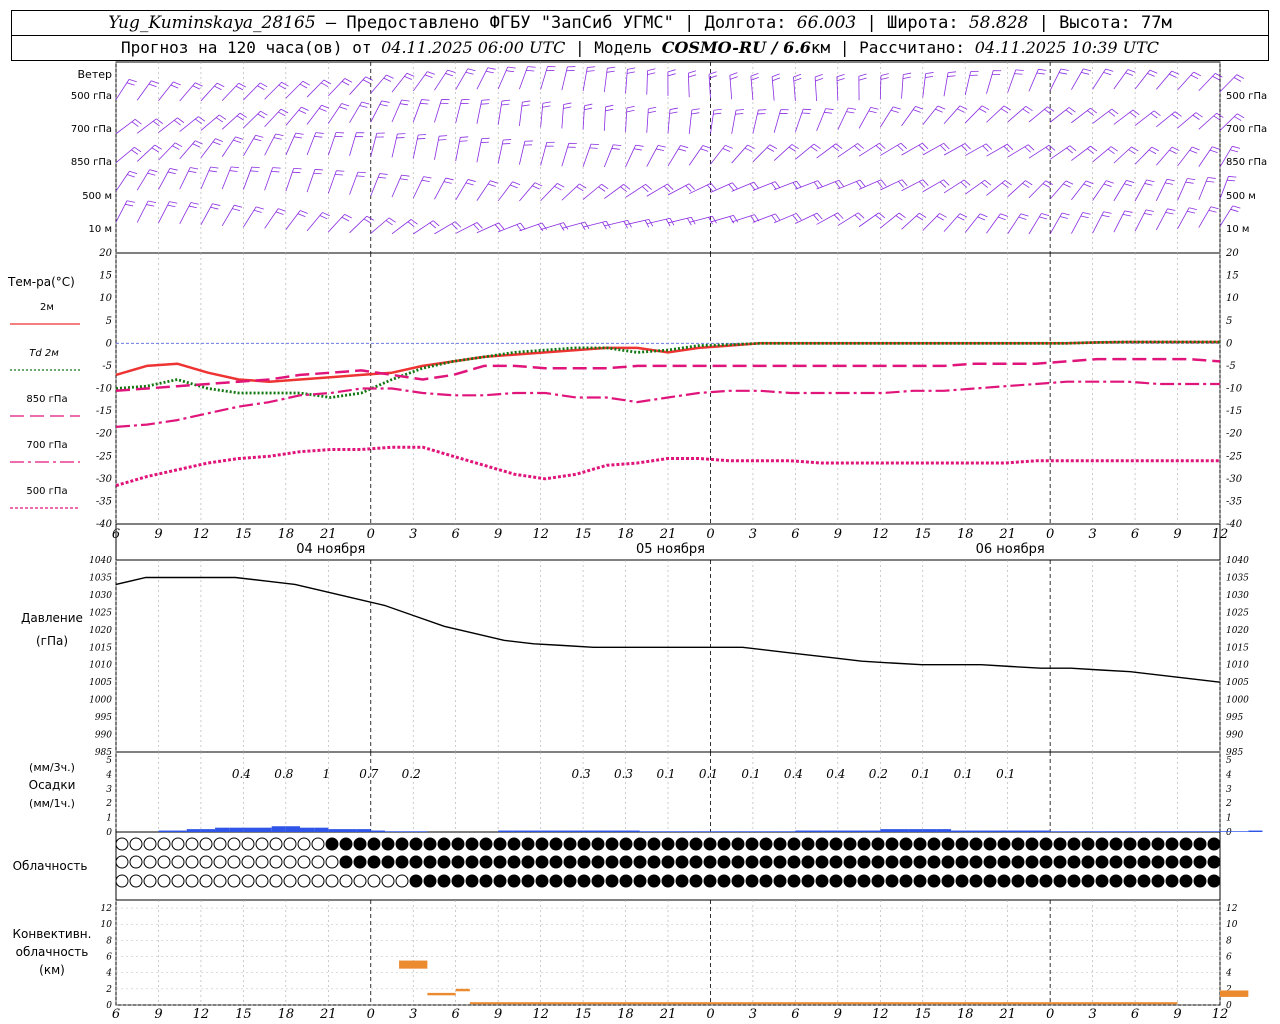 The image size is (1280, 1024). Describe the element at coordinates (1234, 389) in the screenshot. I see `temp-ytick-right: -10` at that location.